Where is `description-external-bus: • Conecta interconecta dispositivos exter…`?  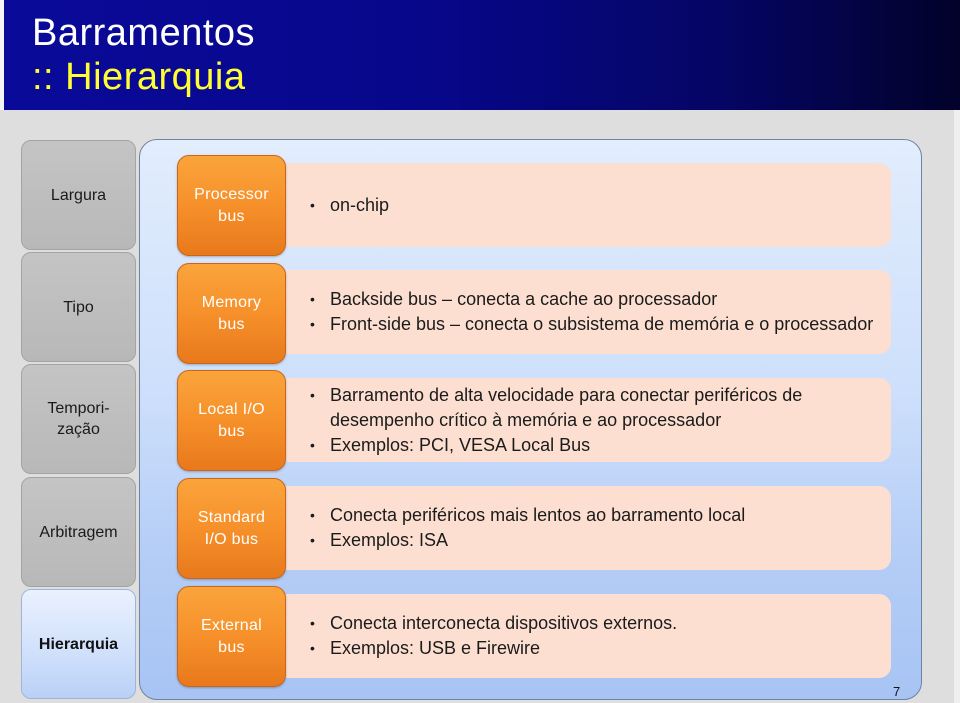 description-external-bus: • Conecta interconecta dispositivos exter… is located at coordinates (587, 636).